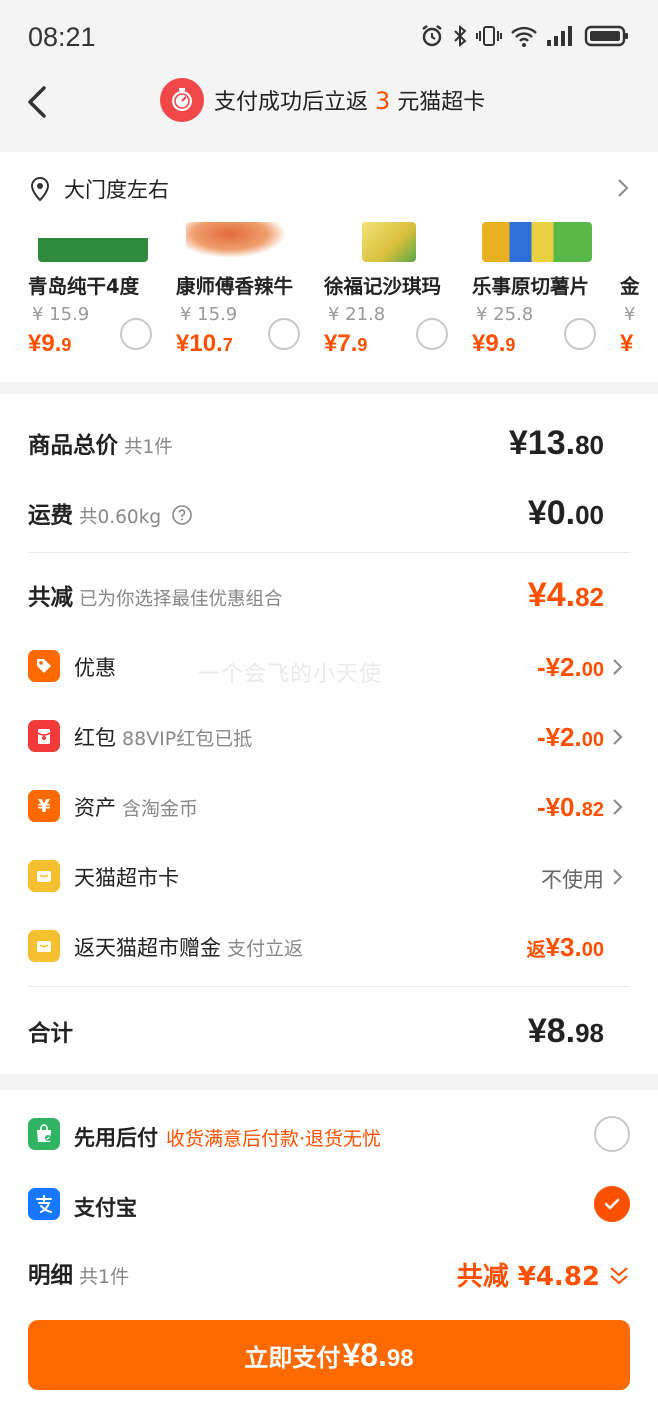 The height and width of the screenshot is (1416, 658). I want to click on product-original-price: ¥ 25.8, so click(505, 314).